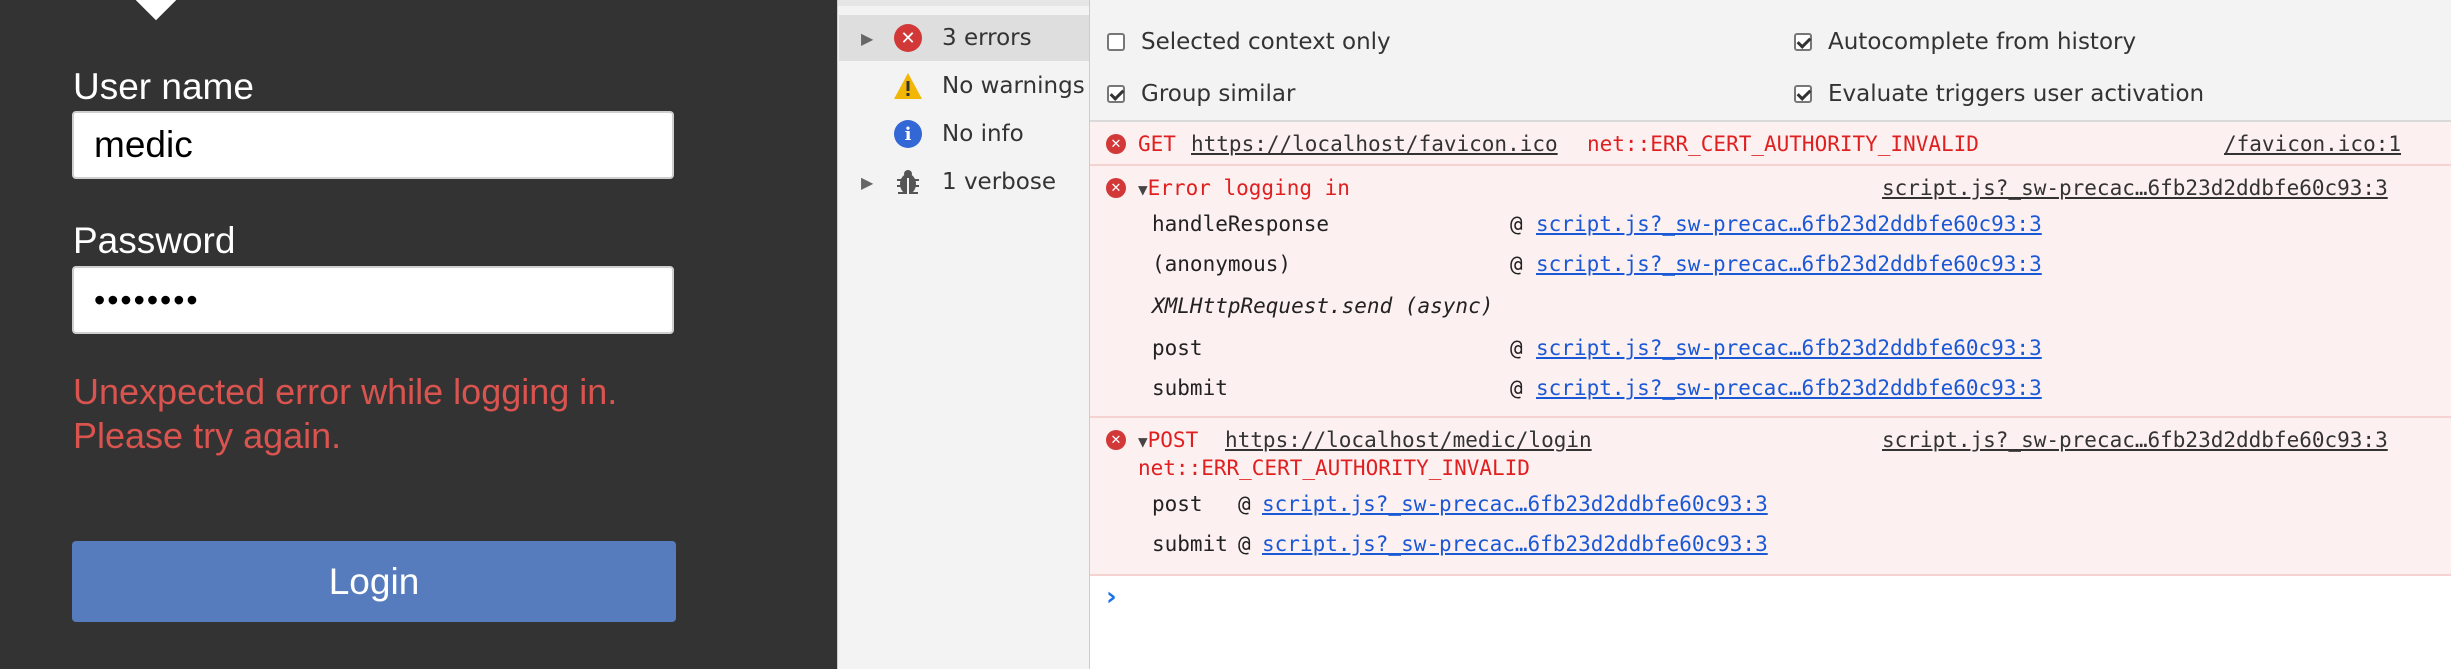  Describe the element at coordinates (983, 134) in the screenshot. I see `sidebar-item-label: No info` at that location.